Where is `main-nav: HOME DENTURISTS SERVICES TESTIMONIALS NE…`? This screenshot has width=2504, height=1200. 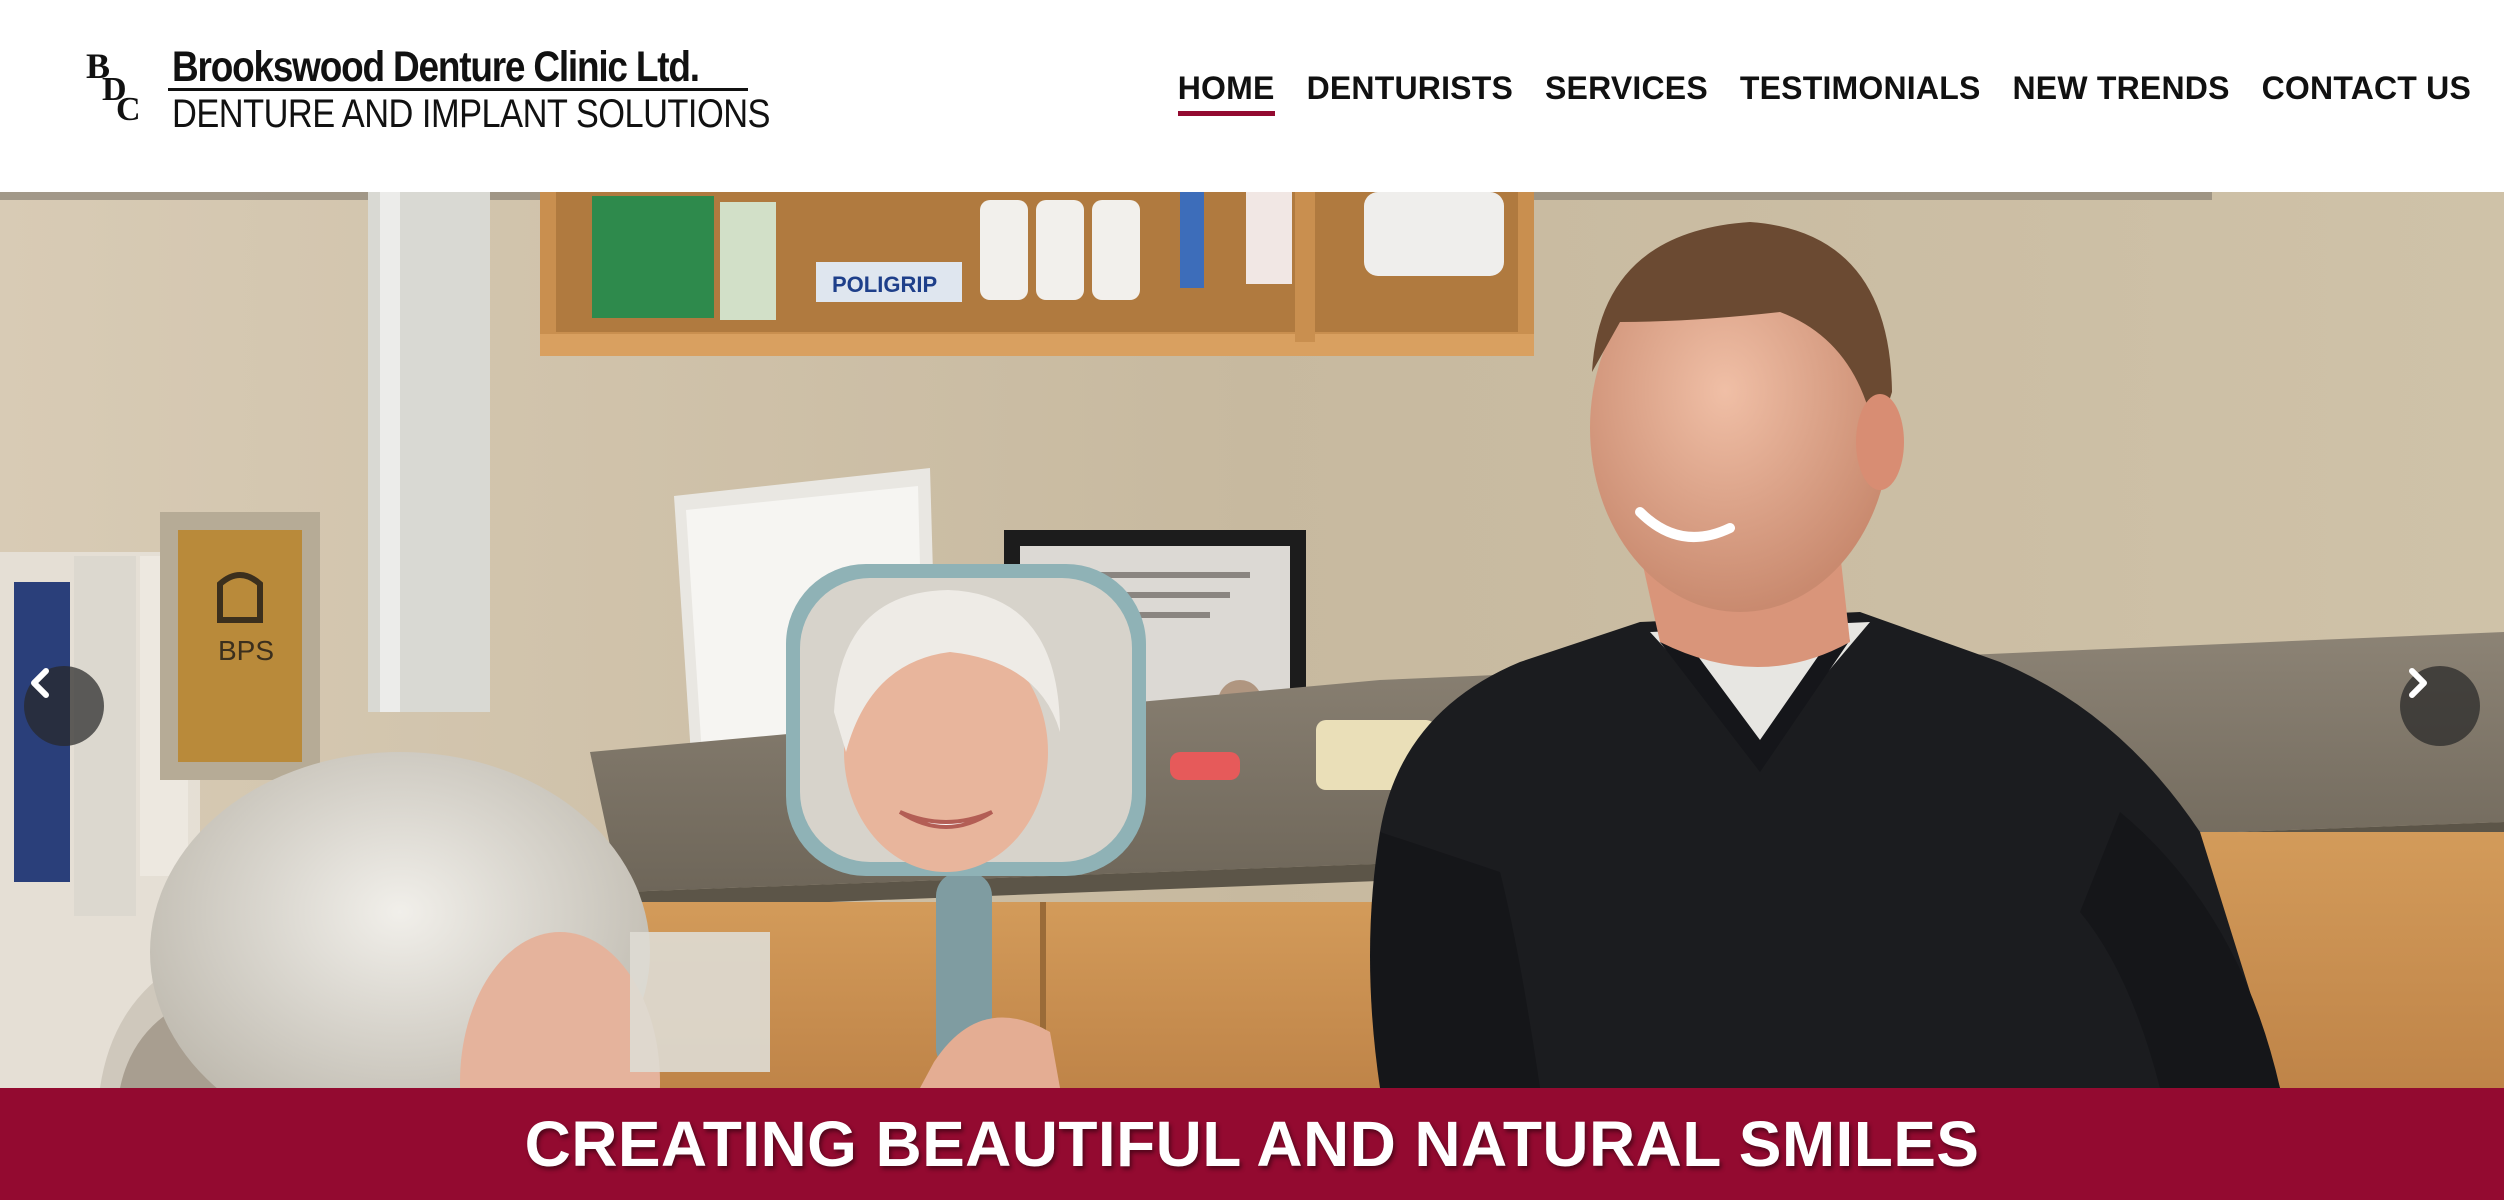 main-nav: HOME DENTURISTS SERVICES TESTIMONIALS NE… is located at coordinates (1808, 91).